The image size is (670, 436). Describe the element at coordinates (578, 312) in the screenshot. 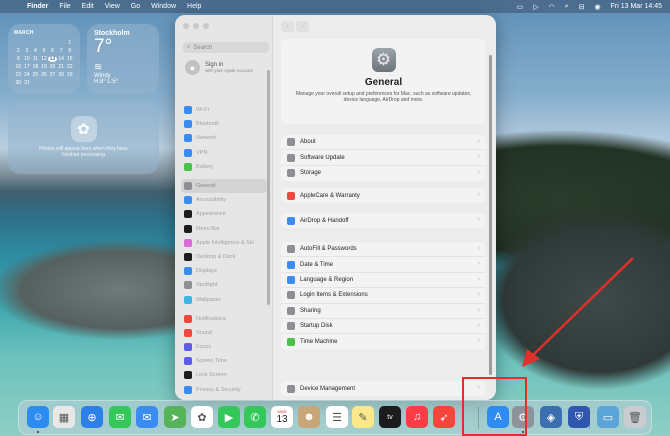

I see `annotation-arrow` at that location.